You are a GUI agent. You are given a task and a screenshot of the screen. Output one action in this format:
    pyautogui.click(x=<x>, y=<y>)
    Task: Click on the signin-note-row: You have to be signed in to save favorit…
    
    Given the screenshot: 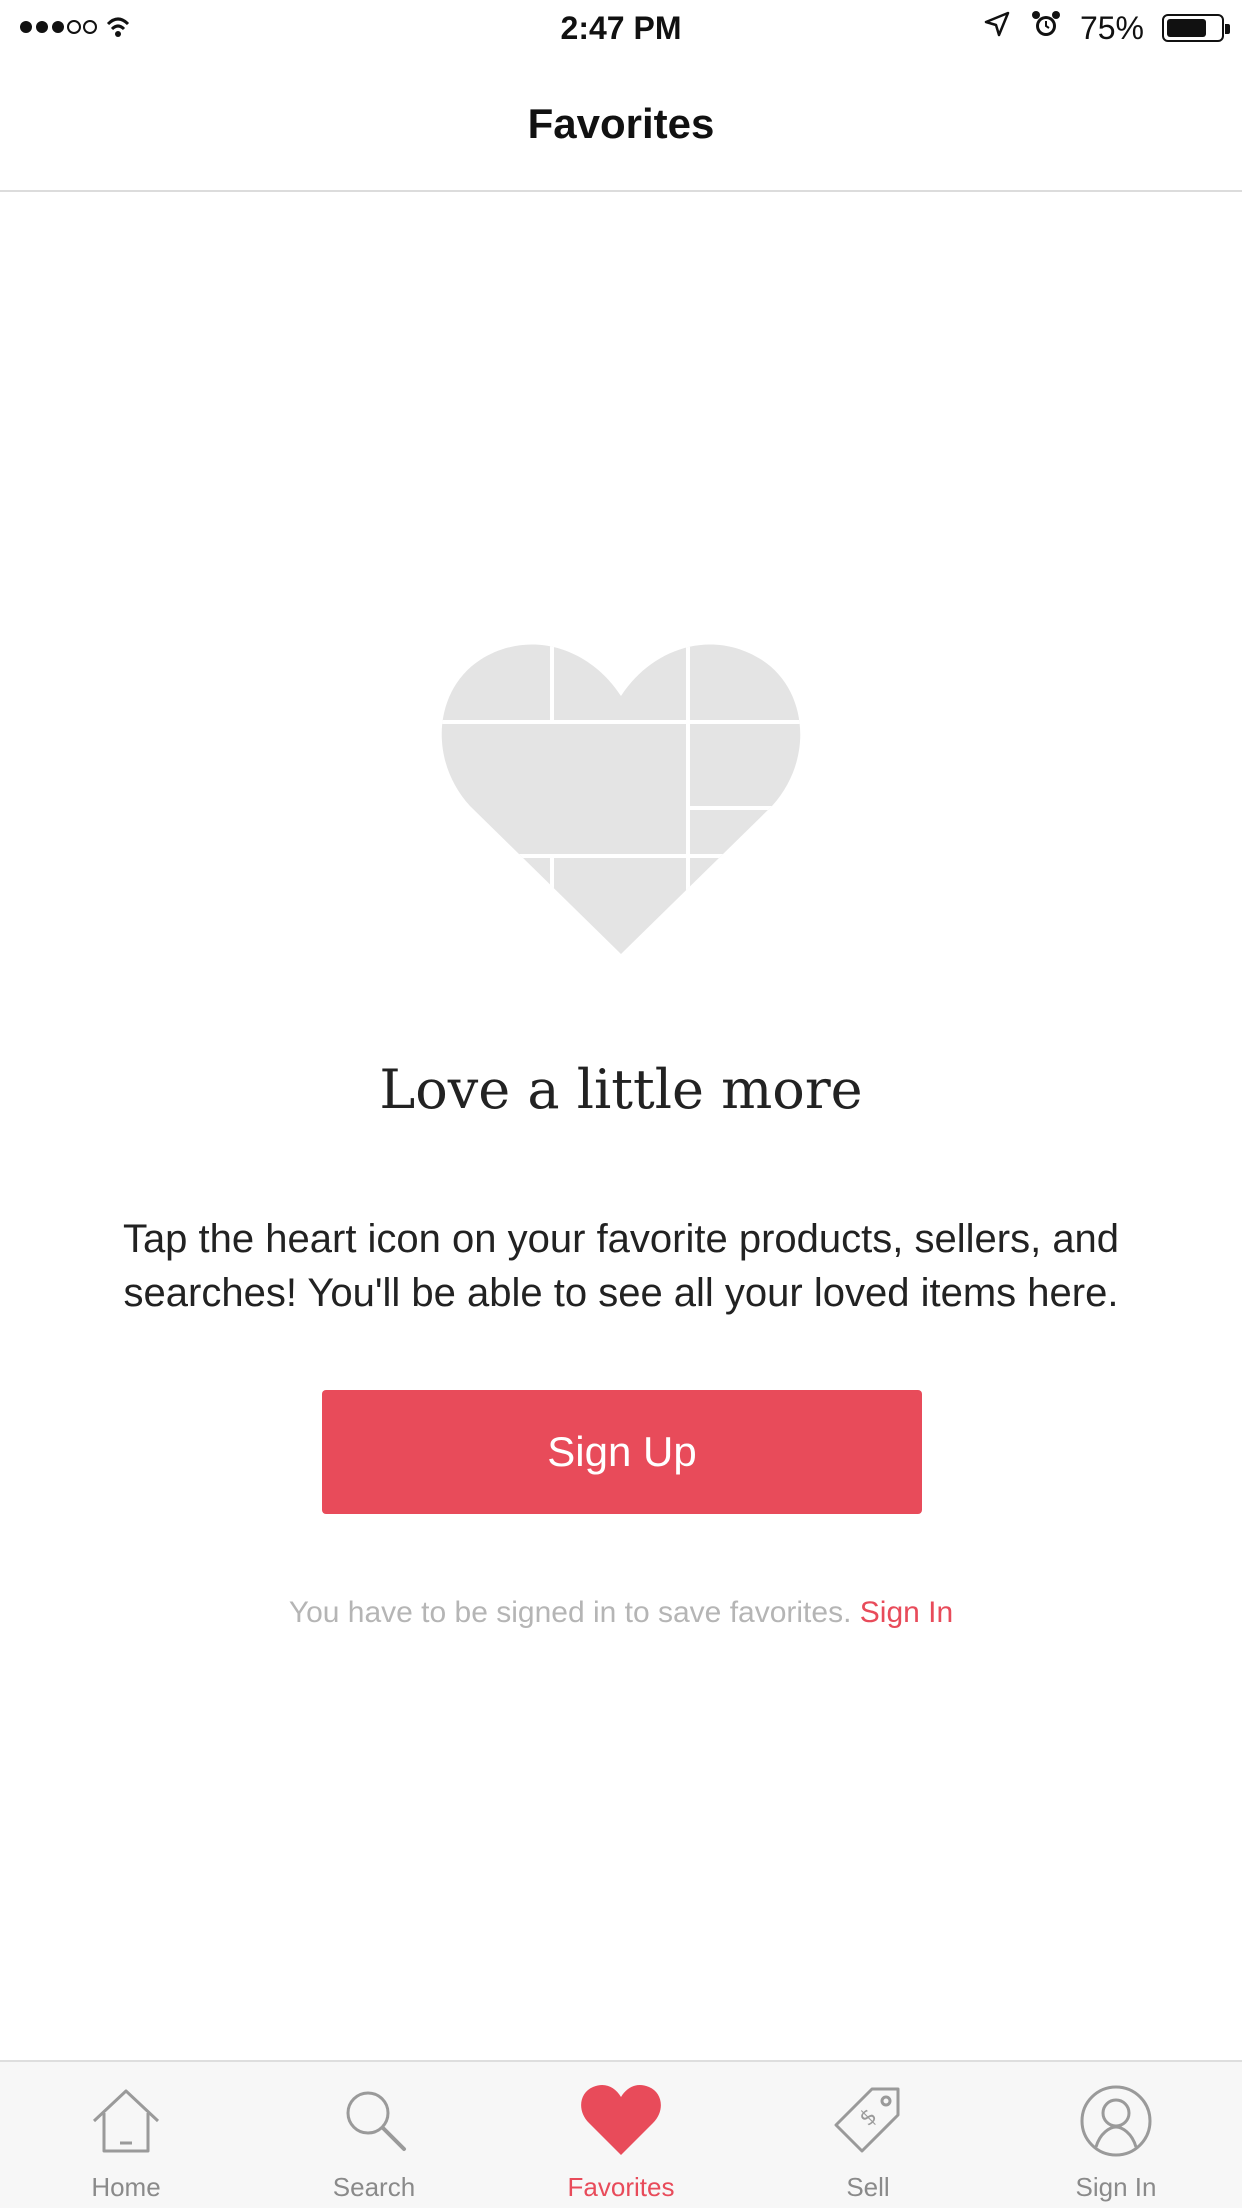 What is the action you would take?
    pyautogui.click(x=621, y=1613)
    